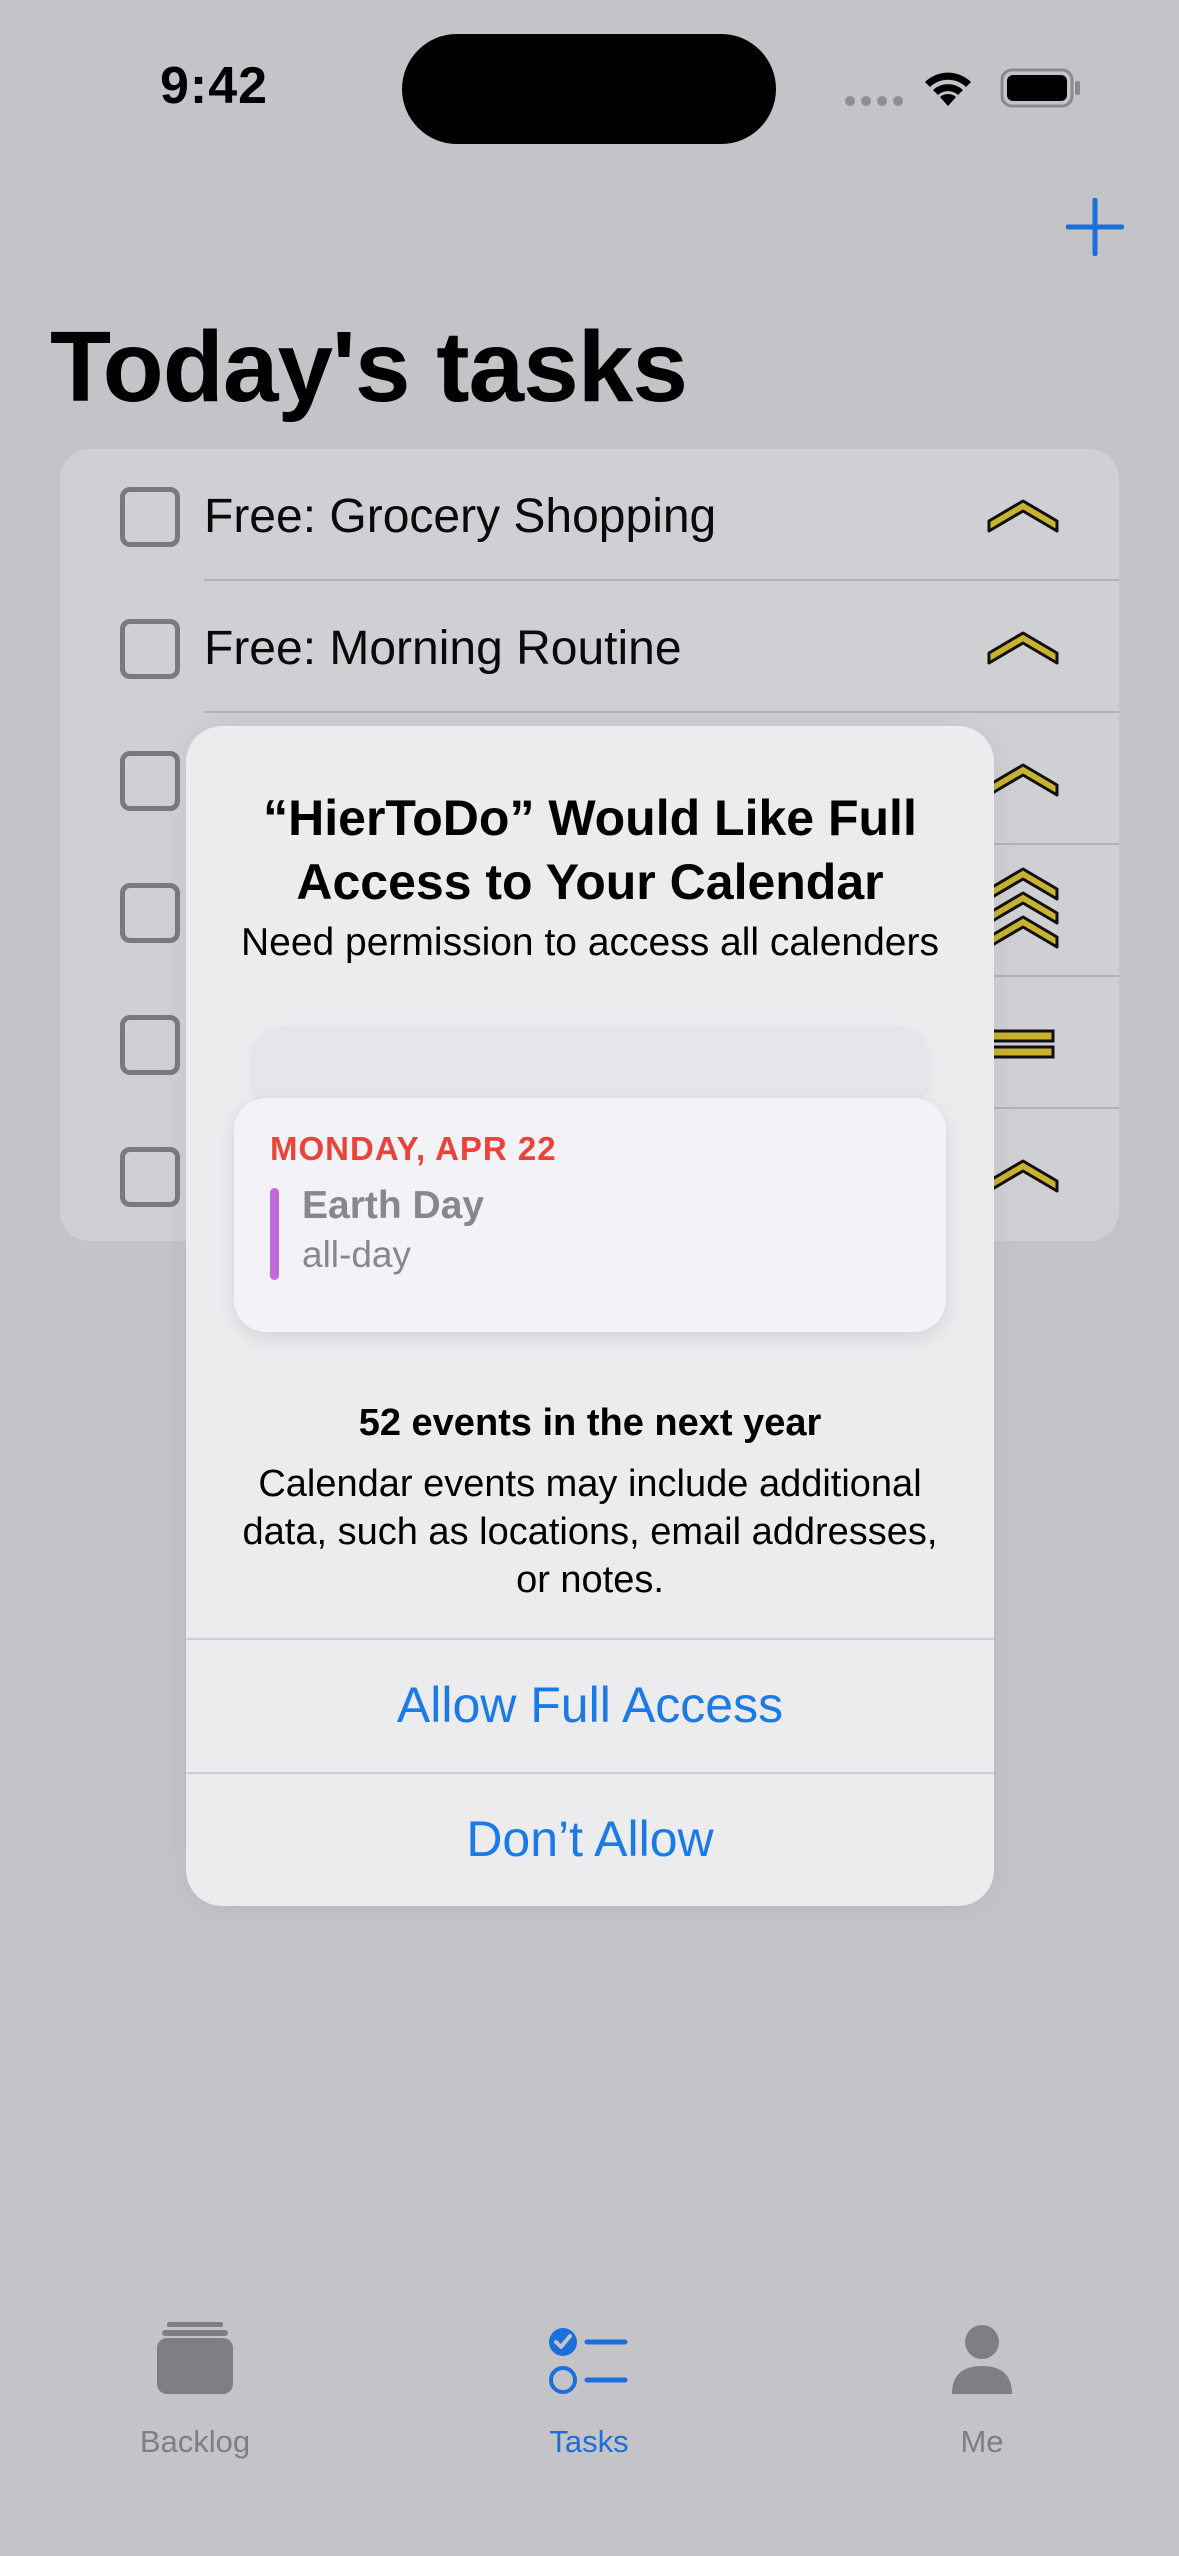 The height and width of the screenshot is (2556, 1179). I want to click on cellular-signal-icon, so click(874, 101).